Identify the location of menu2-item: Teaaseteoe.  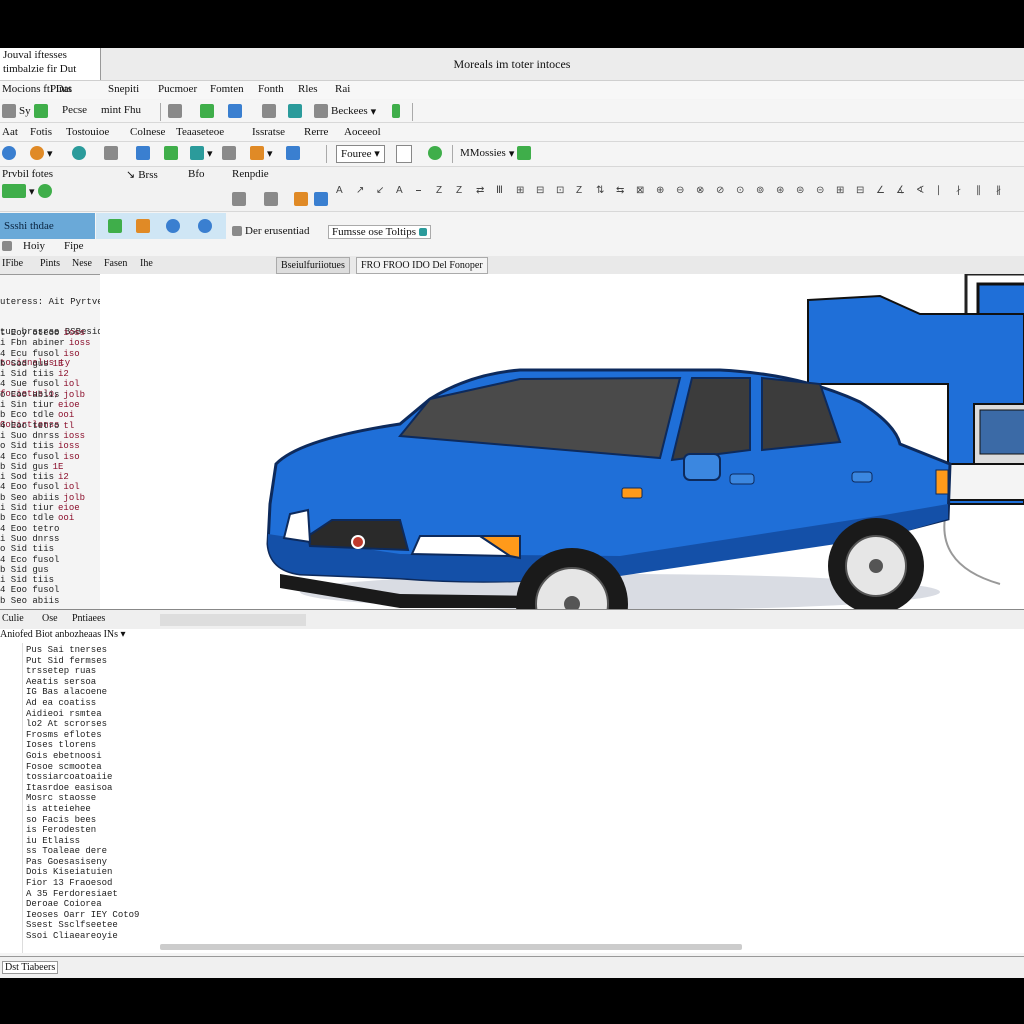
(200, 132).